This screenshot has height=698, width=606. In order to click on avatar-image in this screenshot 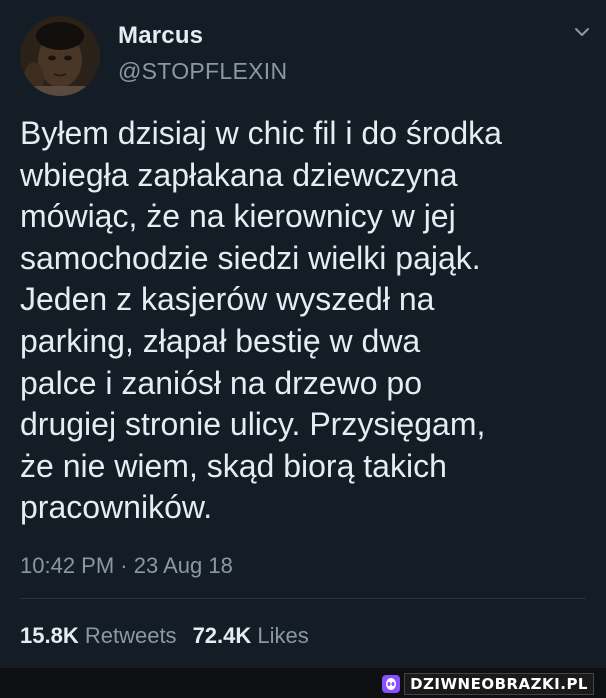, I will do `click(60, 56)`.